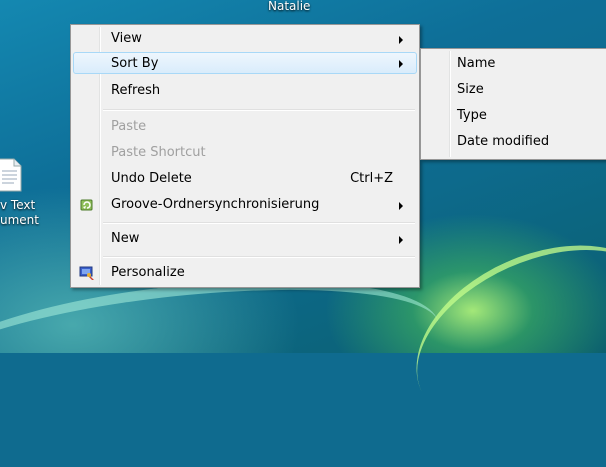 The image size is (606, 467). What do you see at coordinates (245, 179) in the screenshot?
I see `menu-item-undo-delete: Undo Delete Ctrl+Z` at bounding box center [245, 179].